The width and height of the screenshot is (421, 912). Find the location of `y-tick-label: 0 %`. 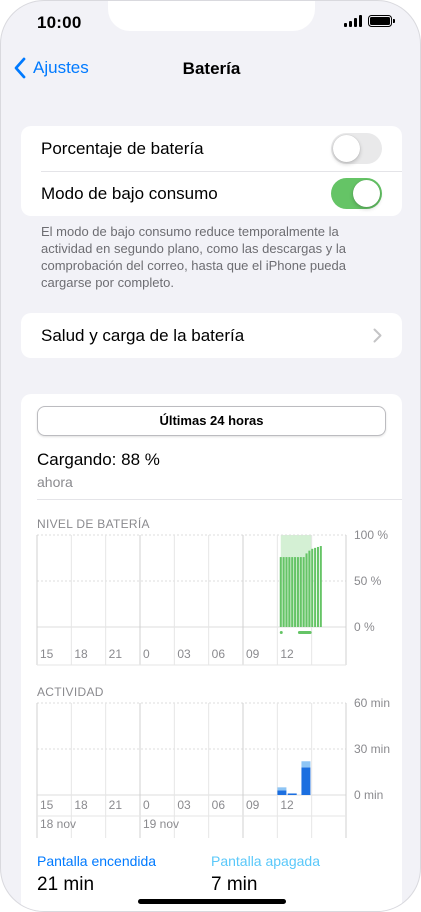

y-tick-label: 0 % is located at coordinates (364, 627).